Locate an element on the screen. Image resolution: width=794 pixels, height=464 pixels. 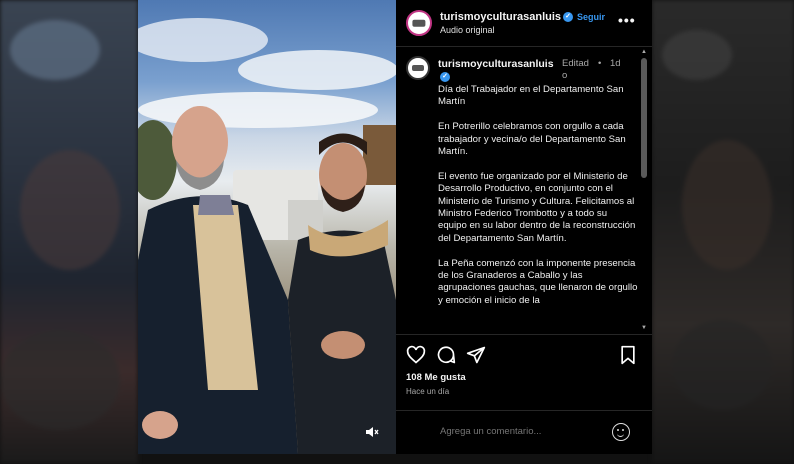
mute-icon is located at coordinates (372, 435).